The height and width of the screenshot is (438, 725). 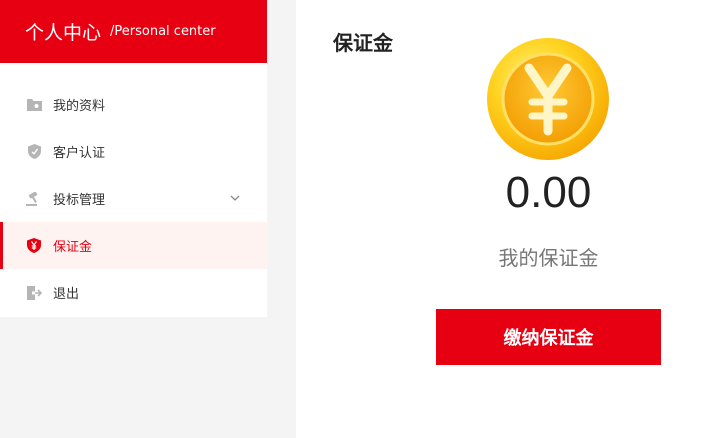 What do you see at coordinates (63, 33) in the screenshot?
I see `sidebar-title: 个人中心` at bounding box center [63, 33].